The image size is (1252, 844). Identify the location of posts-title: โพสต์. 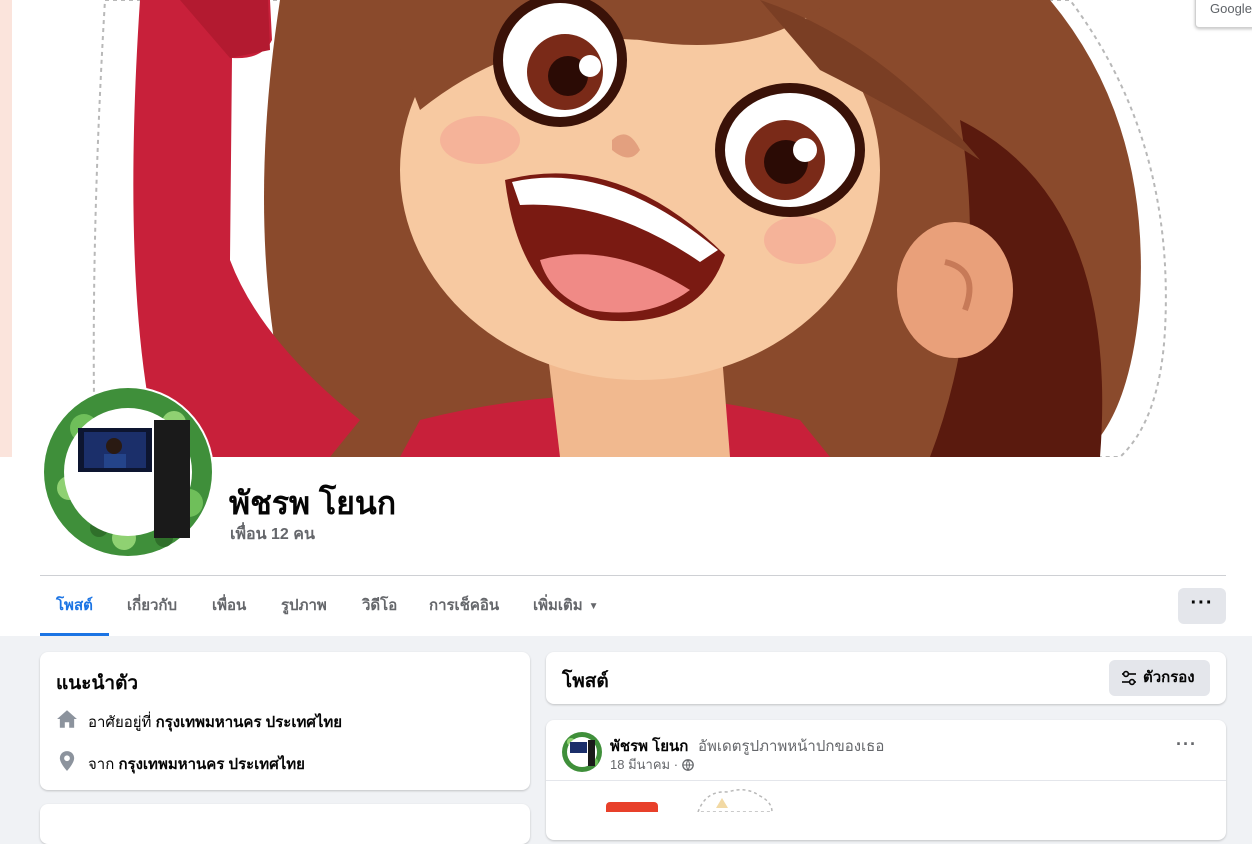
(585, 681).